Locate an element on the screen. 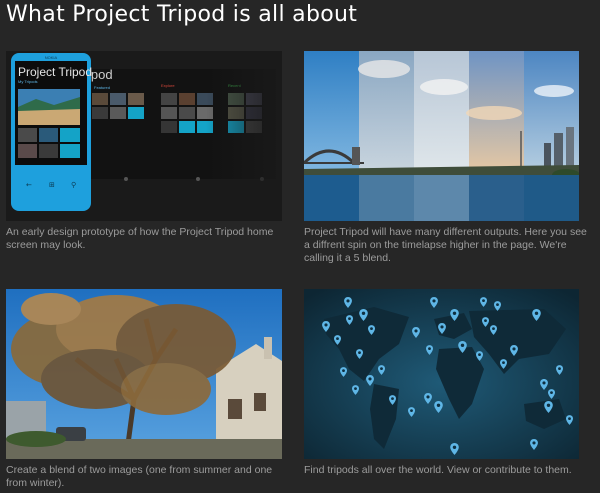  windows-icon: ⊞ is located at coordinates (52, 185).